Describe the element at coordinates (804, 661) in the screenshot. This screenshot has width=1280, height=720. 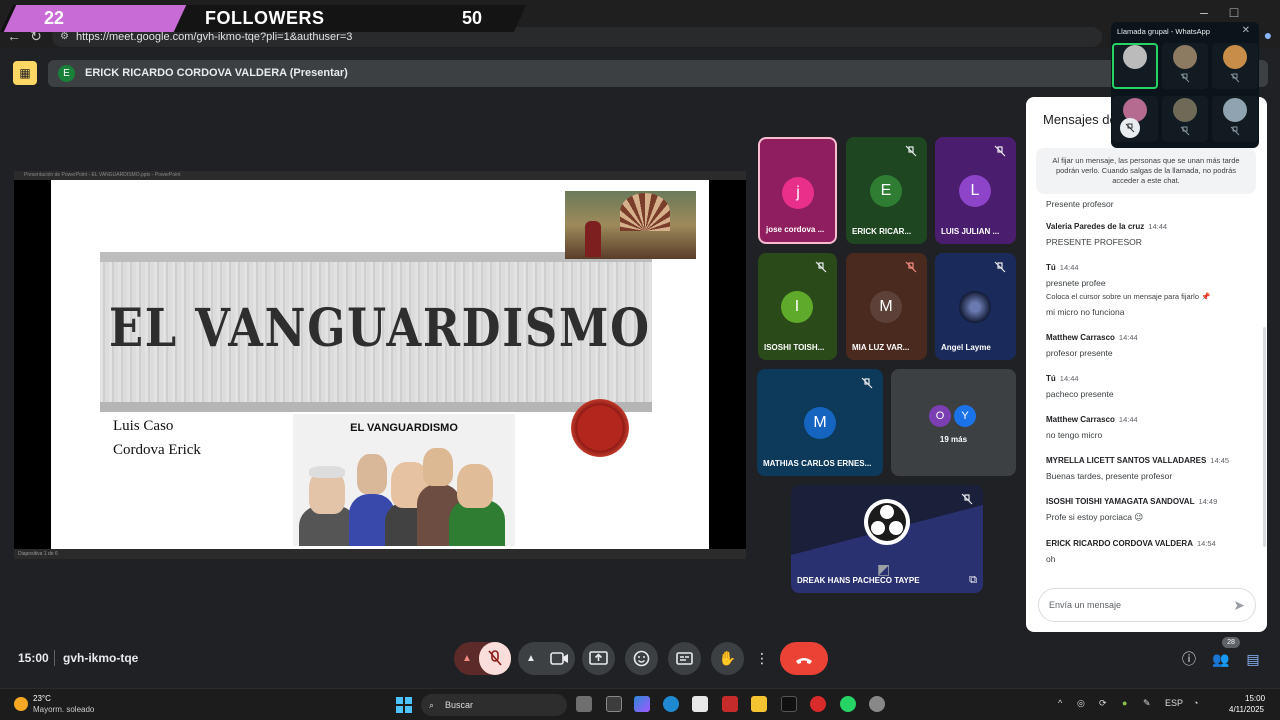
I see `hang-up-icon` at that location.